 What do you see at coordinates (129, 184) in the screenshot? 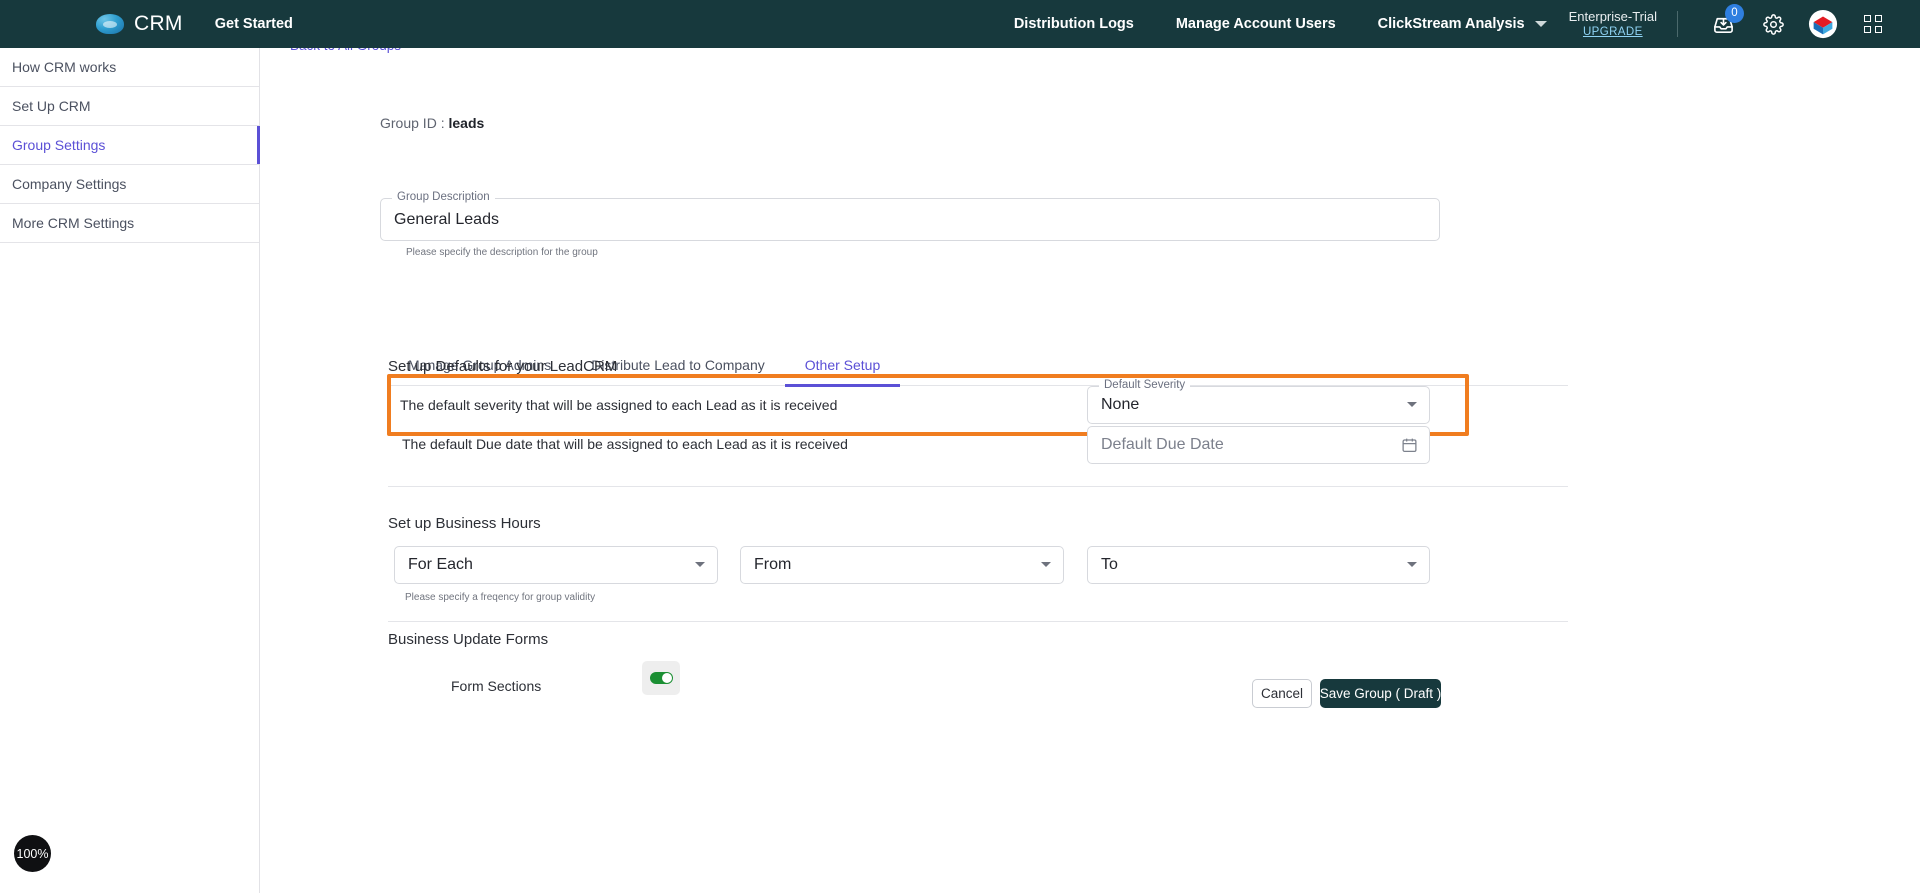
I see `sidebar-item-company-settings: Company Settings` at bounding box center [129, 184].